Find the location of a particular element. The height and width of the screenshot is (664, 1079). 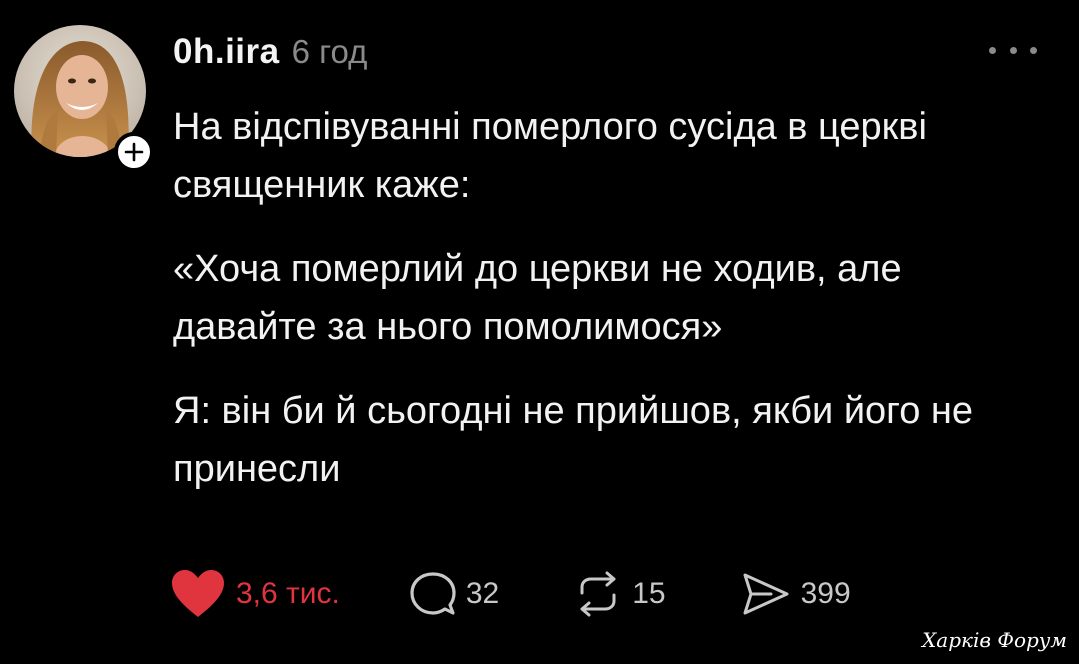

like-button: 3,6 тис. is located at coordinates (255, 594).